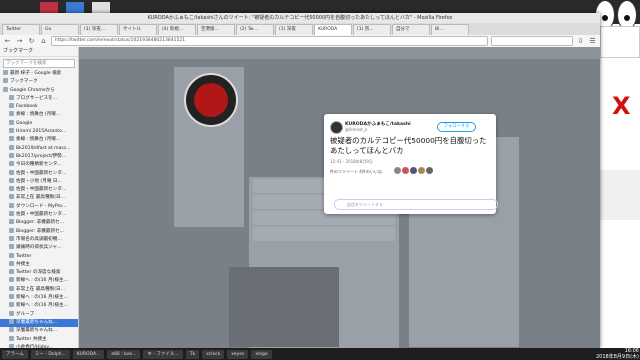 The height and width of the screenshot is (360, 640). Describe the element at coordinates (60, 29) in the screenshot. I see `browser-tab: Go` at that location.